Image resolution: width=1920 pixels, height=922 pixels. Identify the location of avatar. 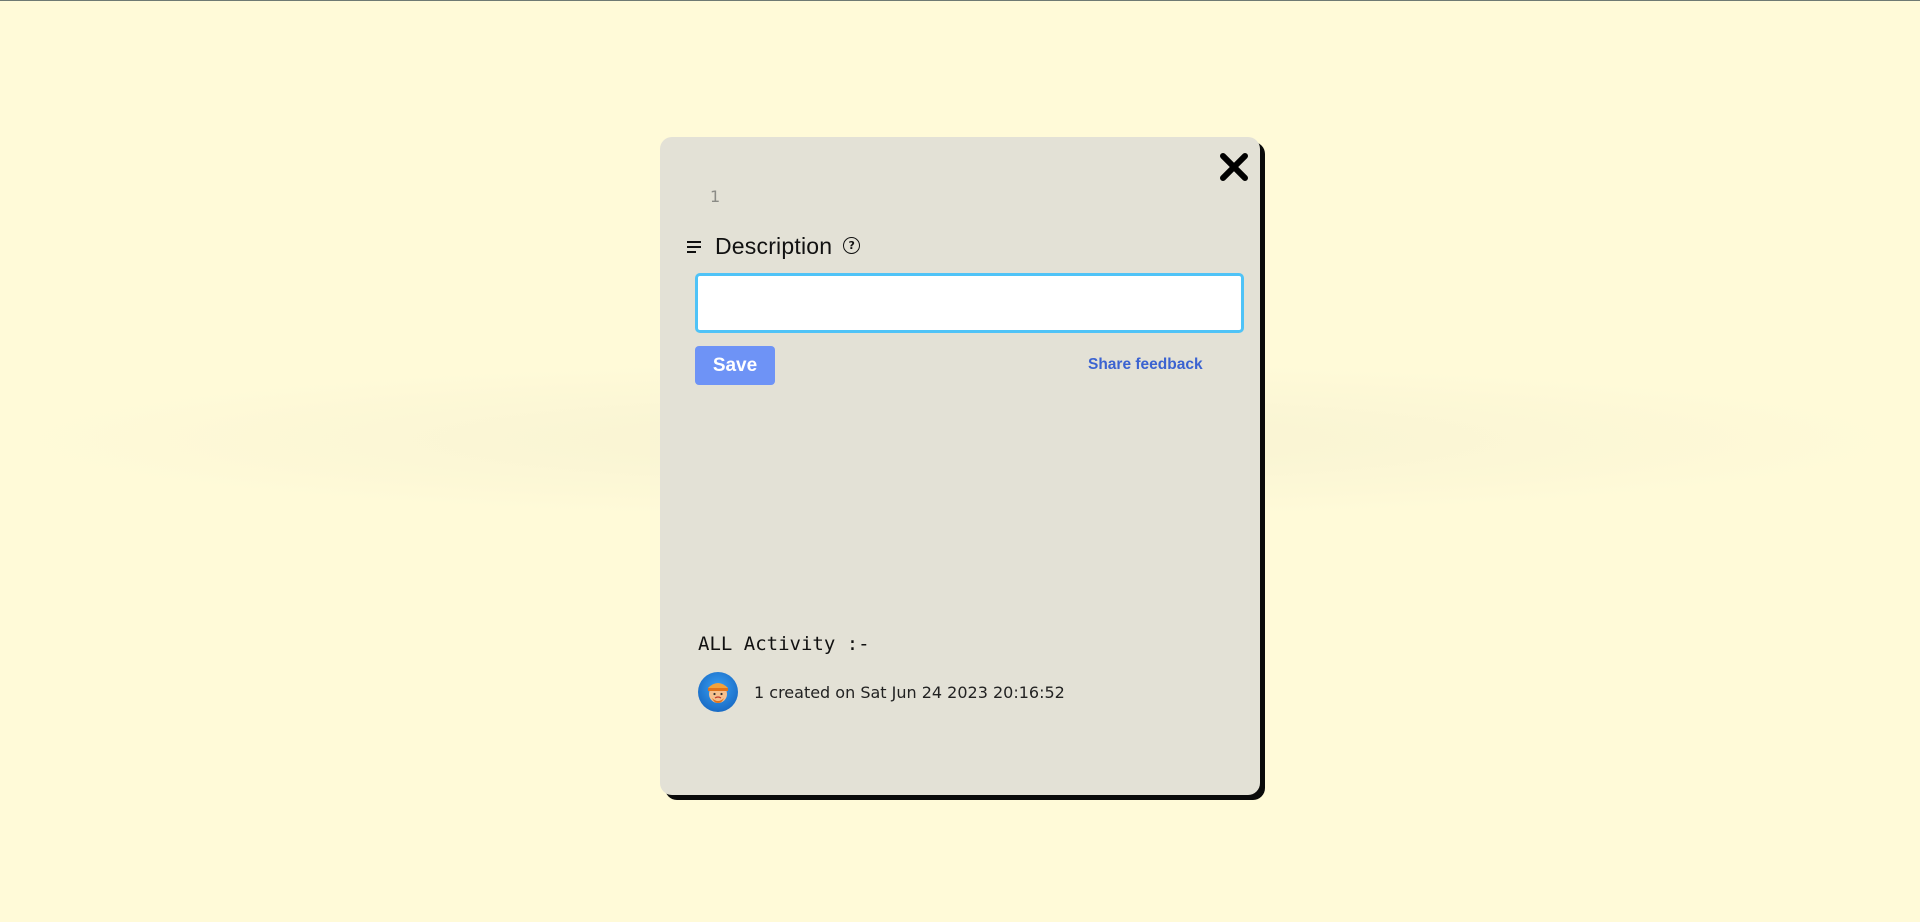
(718, 692).